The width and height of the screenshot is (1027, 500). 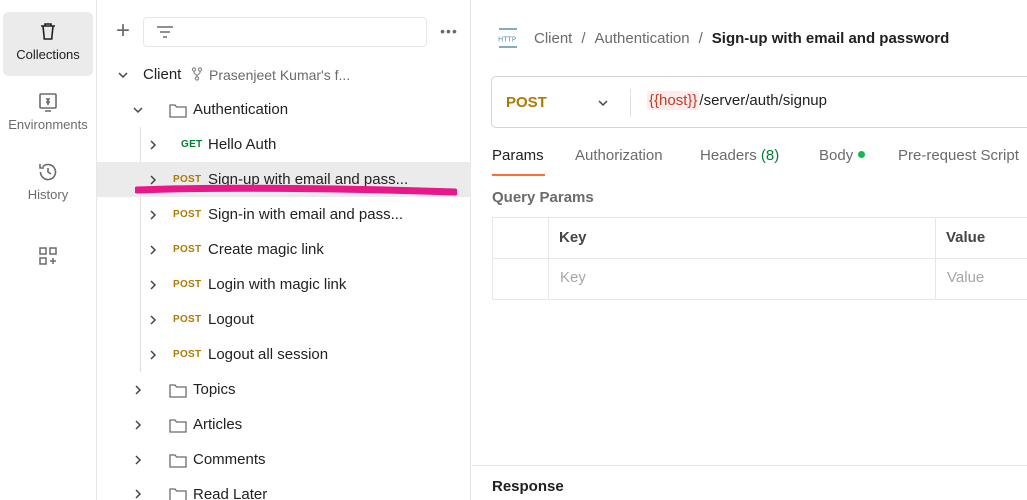 I want to click on url-path: /server/auth/signup, so click(x=763, y=100).